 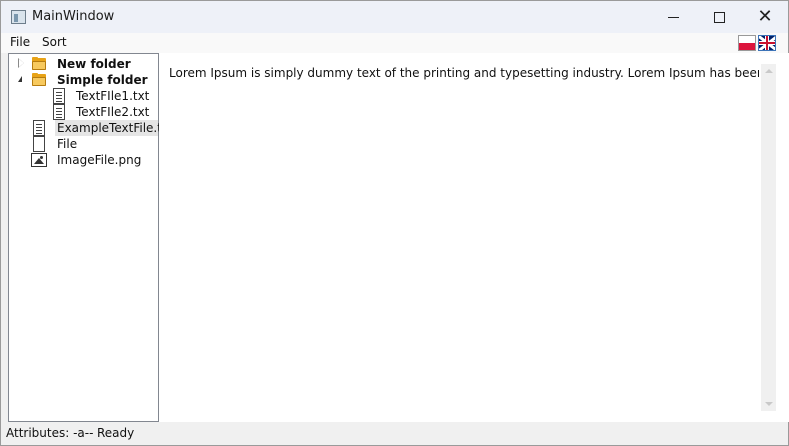 What do you see at coordinates (94, 64) in the screenshot?
I see `tree-item-label: New folder` at bounding box center [94, 64].